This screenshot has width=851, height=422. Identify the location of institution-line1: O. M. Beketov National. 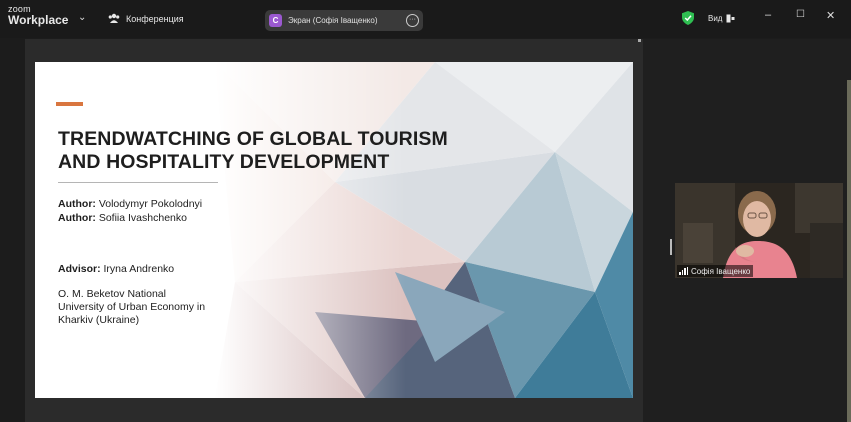
(112, 294).